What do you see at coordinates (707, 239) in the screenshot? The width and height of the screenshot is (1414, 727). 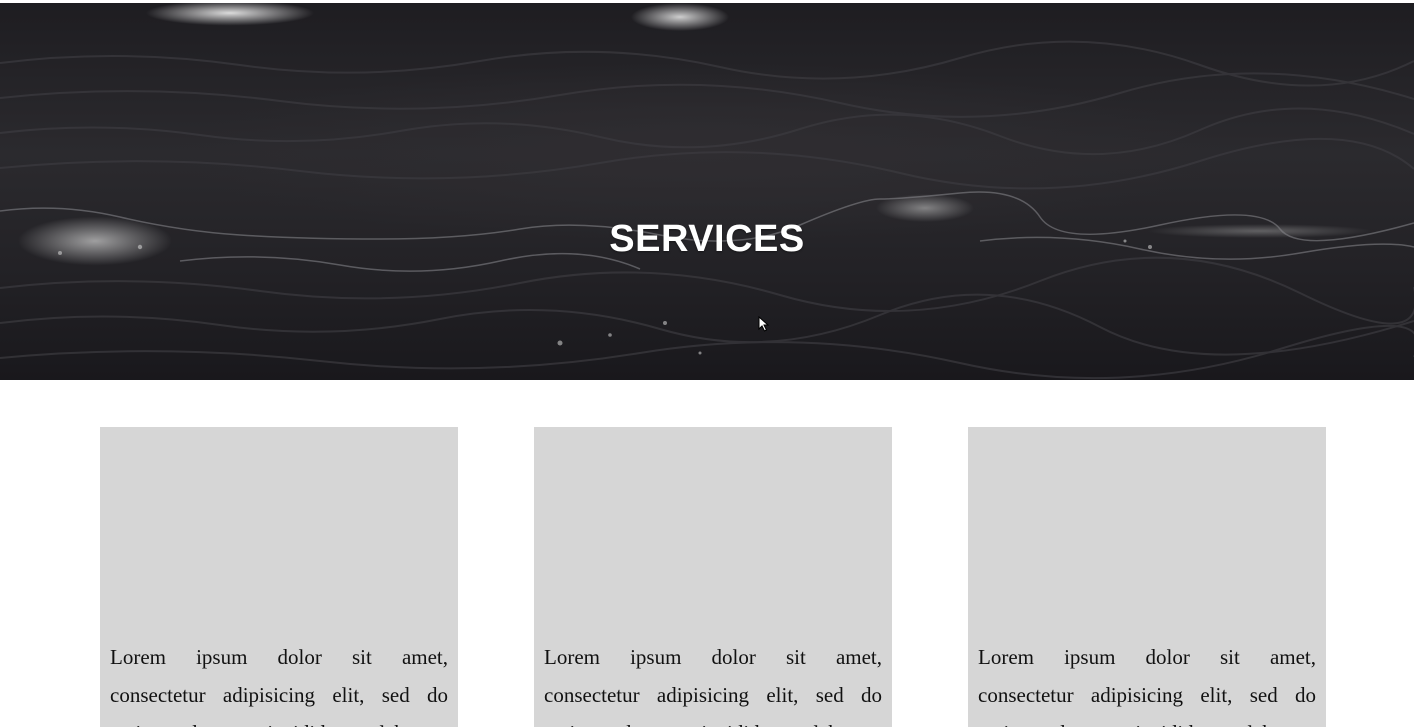 I see `page-title: SERVICES` at bounding box center [707, 239].